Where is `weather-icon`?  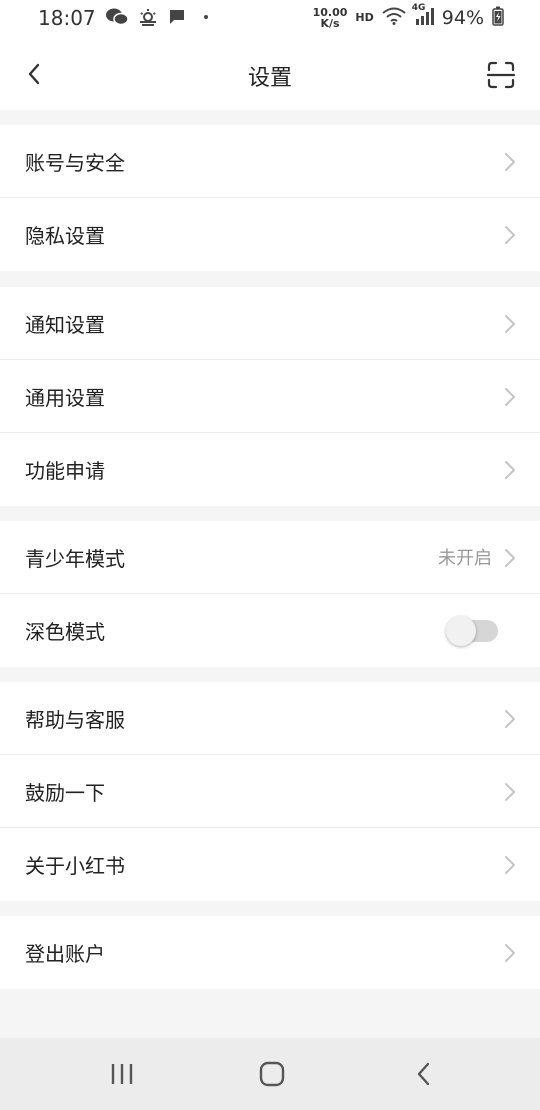 weather-icon is located at coordinates (148, 19).